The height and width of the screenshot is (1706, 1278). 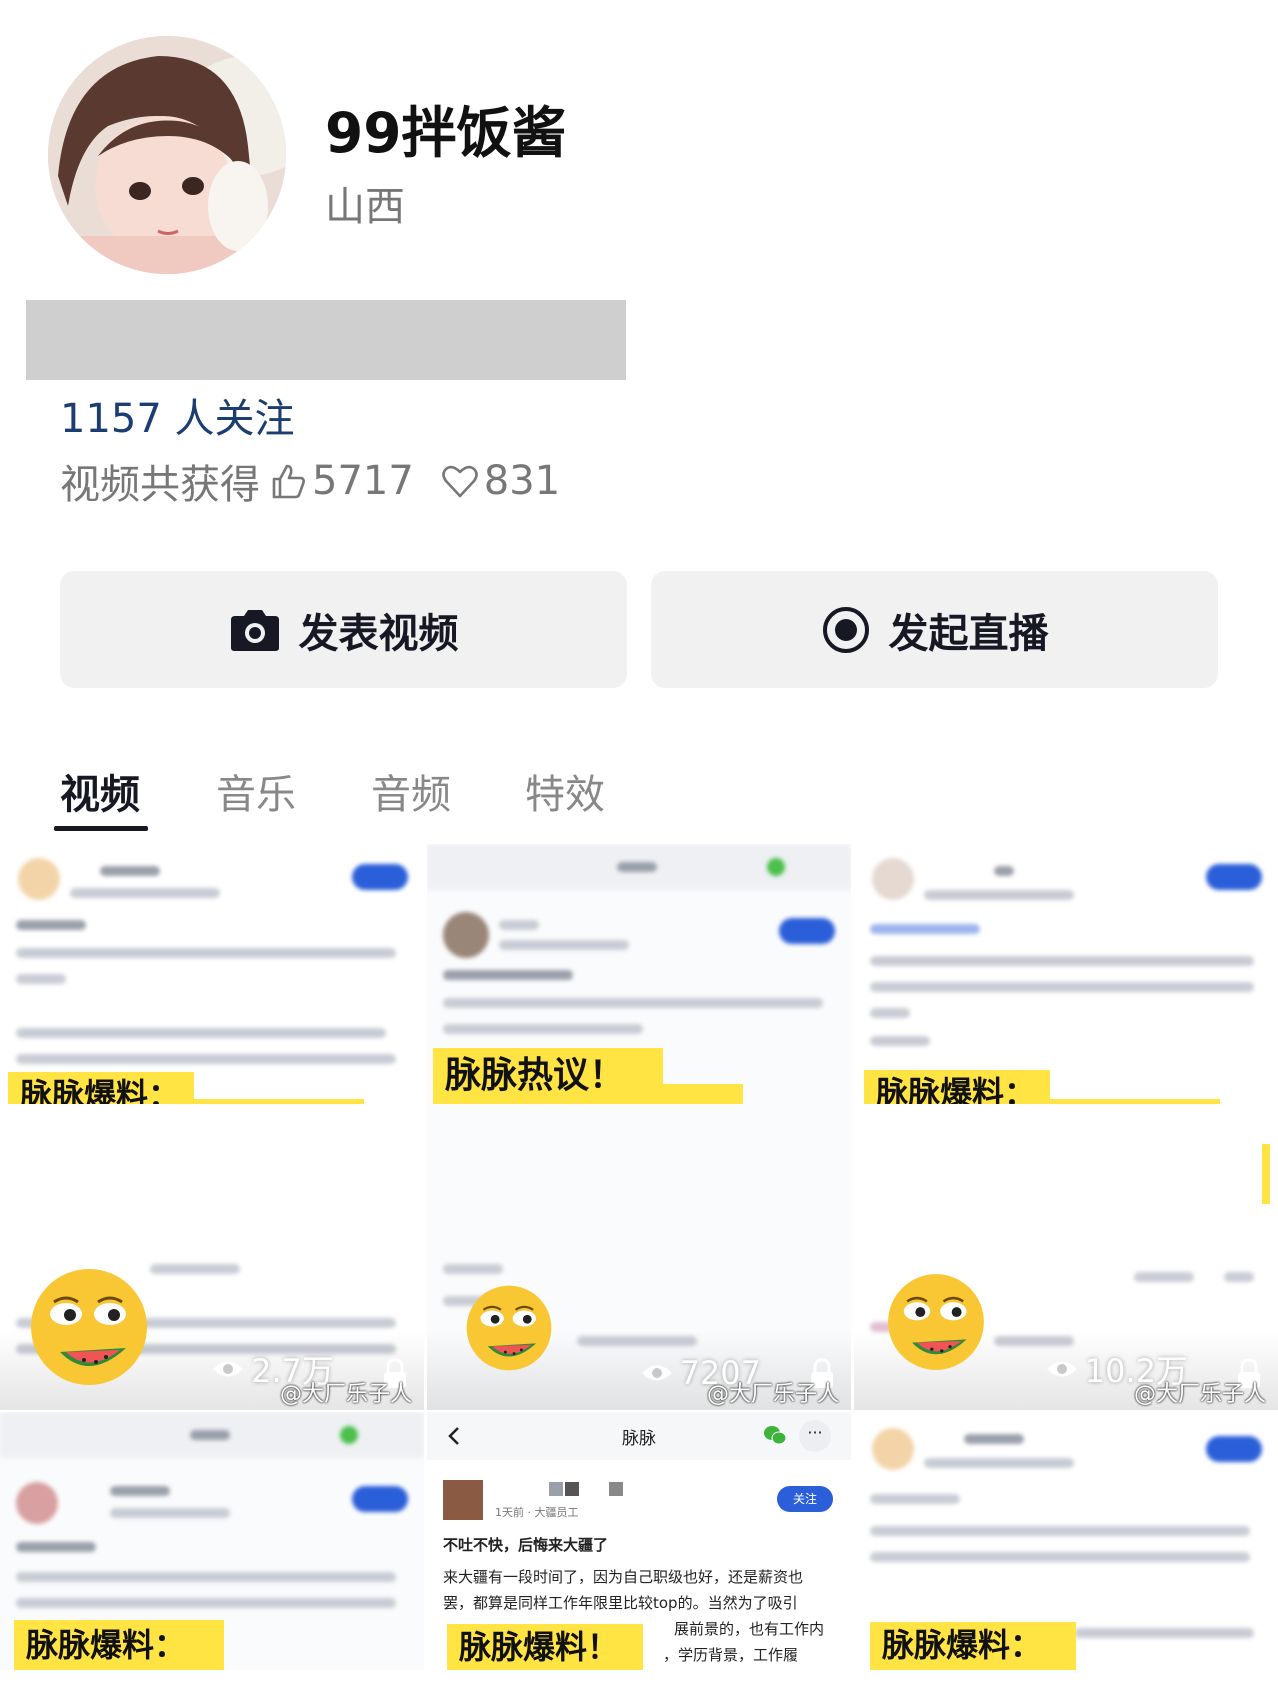 What do you see at coordinates (775, 1435) in the screenshot?
I see `wechat-icon` at bounding box center [775, 1435].